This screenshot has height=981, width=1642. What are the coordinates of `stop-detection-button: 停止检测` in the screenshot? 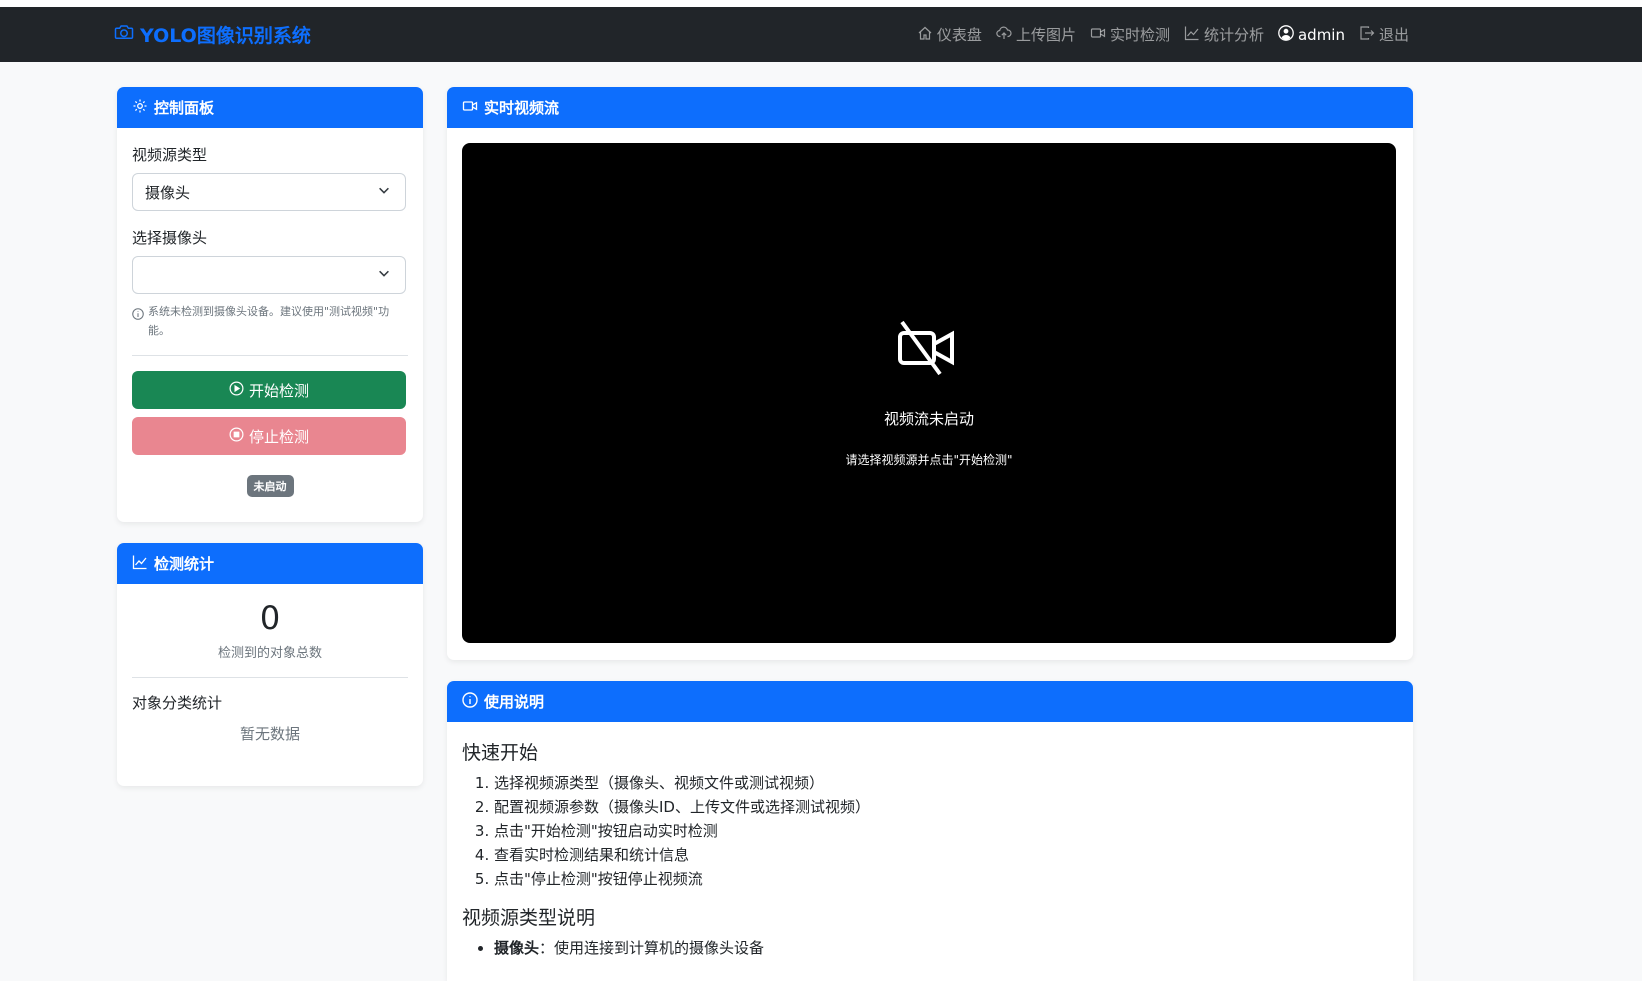 It's located at (269, 436).